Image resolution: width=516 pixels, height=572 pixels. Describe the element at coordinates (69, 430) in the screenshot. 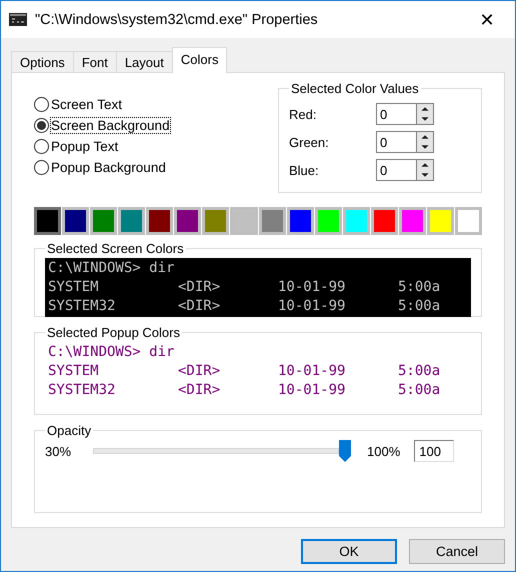

I see `group-title: Opacity` at that location.